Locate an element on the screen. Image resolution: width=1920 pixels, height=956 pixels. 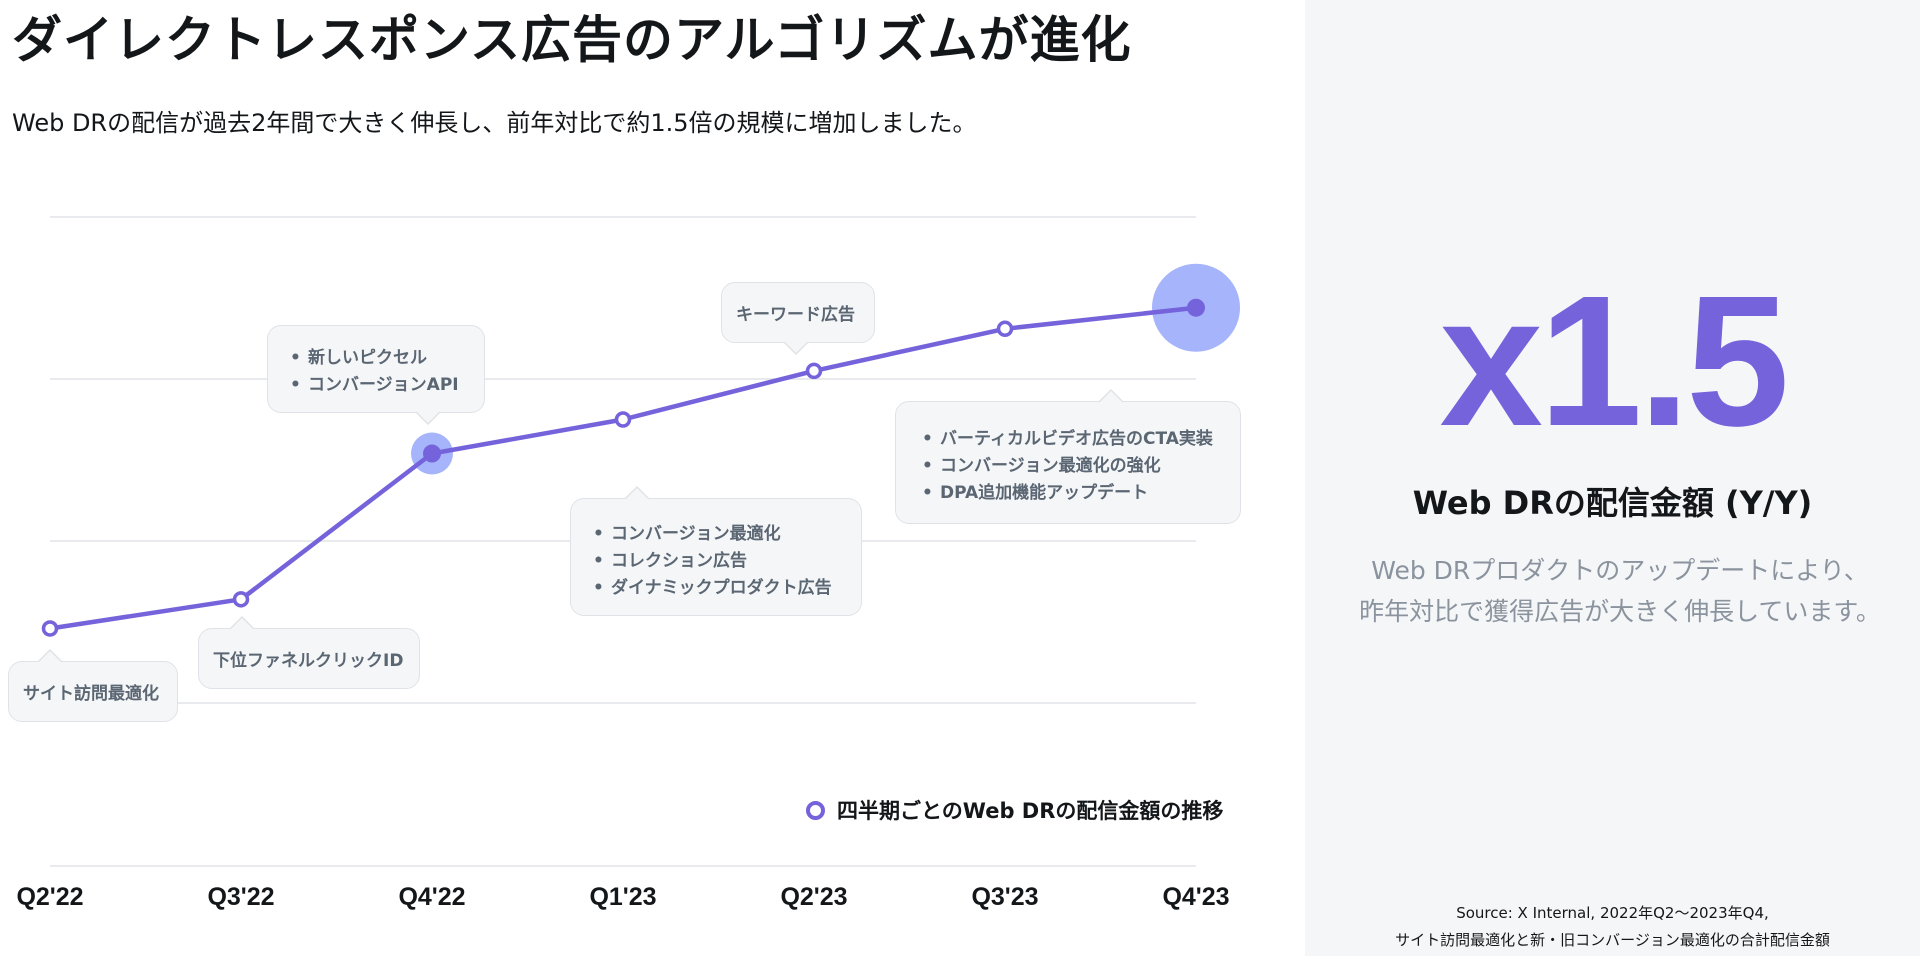
annotation-item: コレクション広告 is located at coordinates (720, 561).